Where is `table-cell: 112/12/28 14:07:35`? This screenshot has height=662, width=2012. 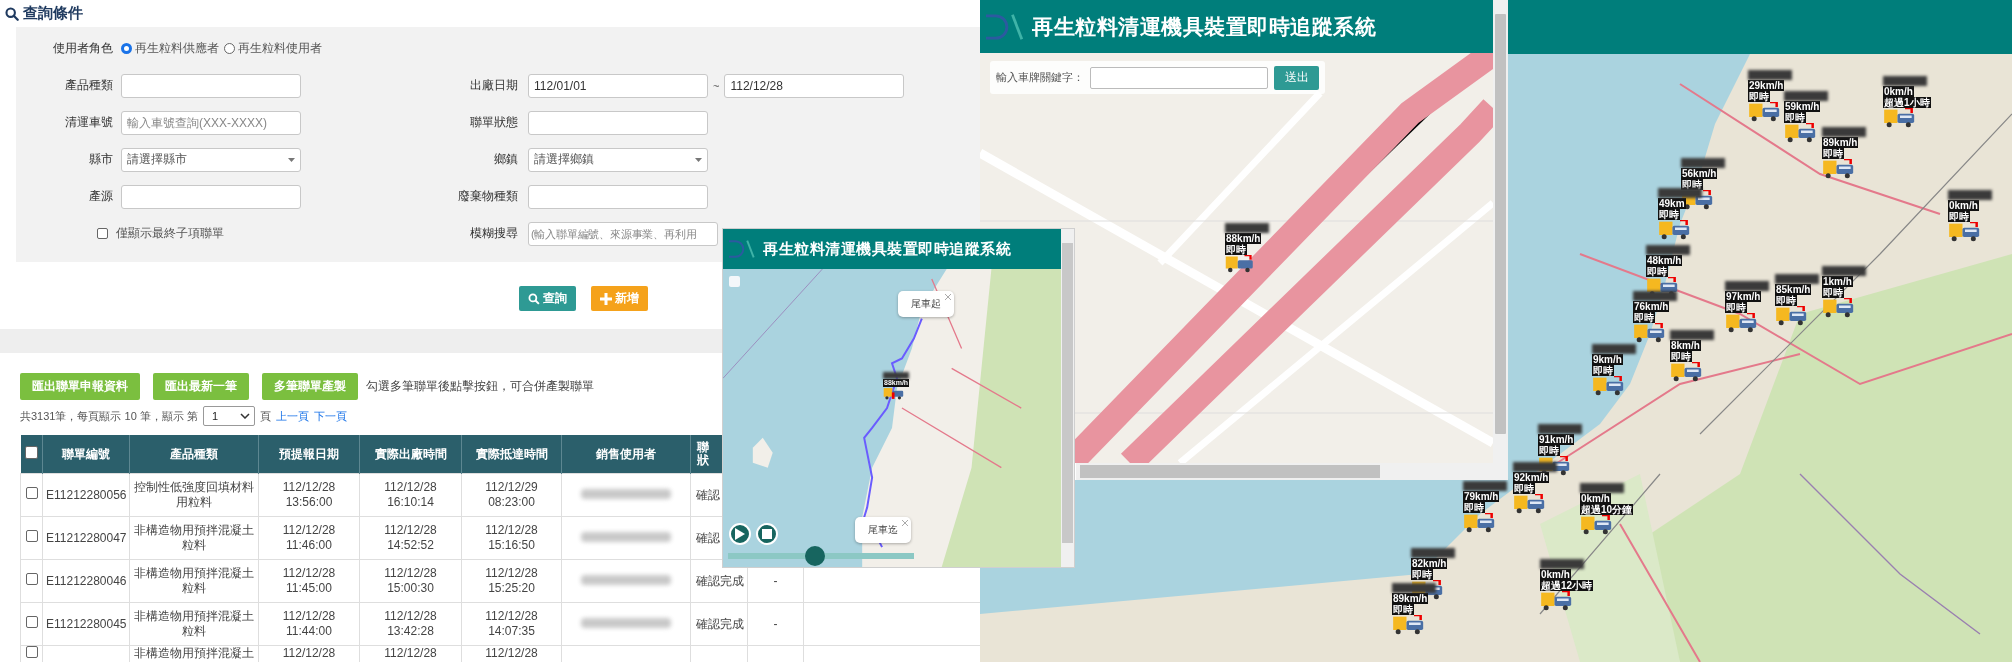 table-cell: 112/12/28 14:07:35 is located at coordinates (511, 623).